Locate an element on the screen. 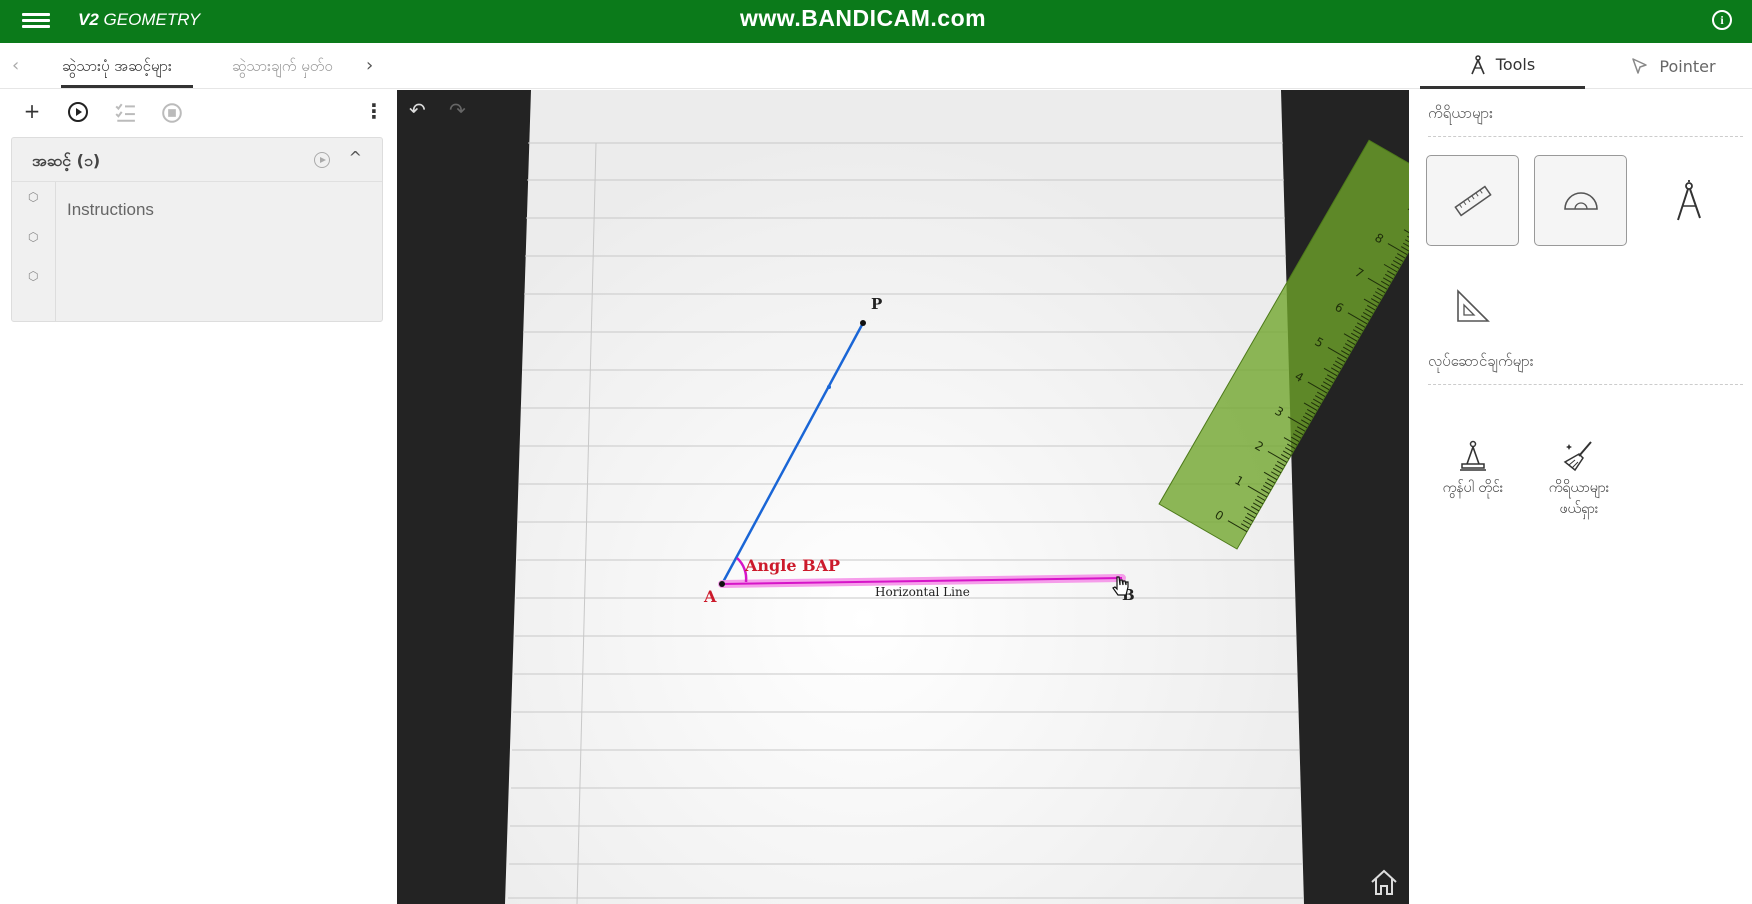 This screenshot has height=904, width=1752. step-gutter: ⬡ ⬡ ⬡ is located at coordinates (34, 252).